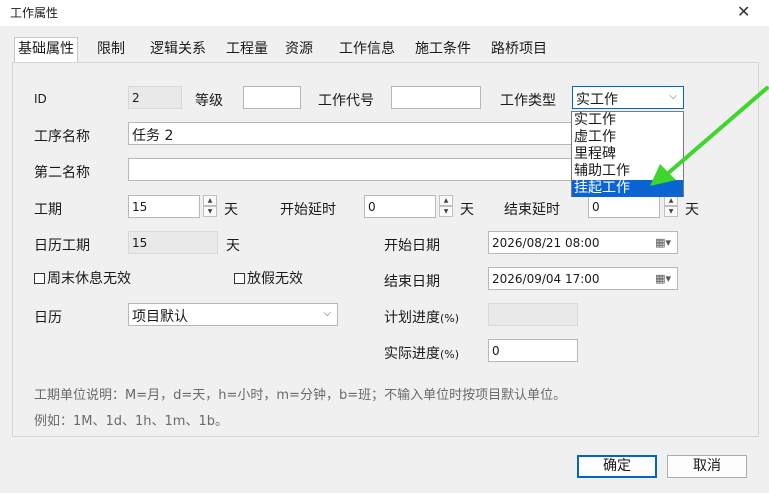 This screenshot has width=769, height=493. I want to click on tab-basic-properties: 基础属性, so click(46, 50).